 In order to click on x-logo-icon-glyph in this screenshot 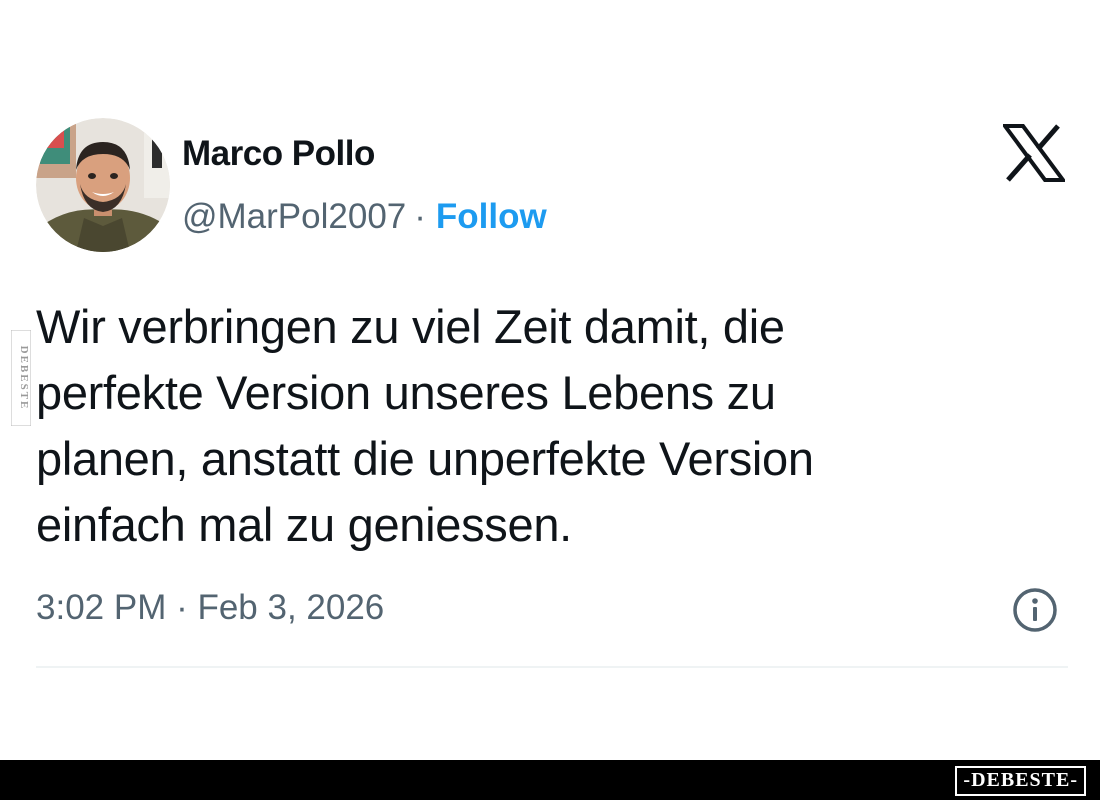, I will do `click(1034, 153)`.